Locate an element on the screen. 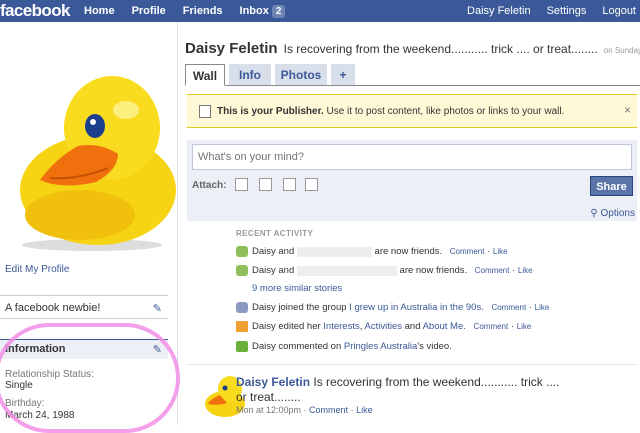  nav-settings: Settings is located at coordinates (567, 11).